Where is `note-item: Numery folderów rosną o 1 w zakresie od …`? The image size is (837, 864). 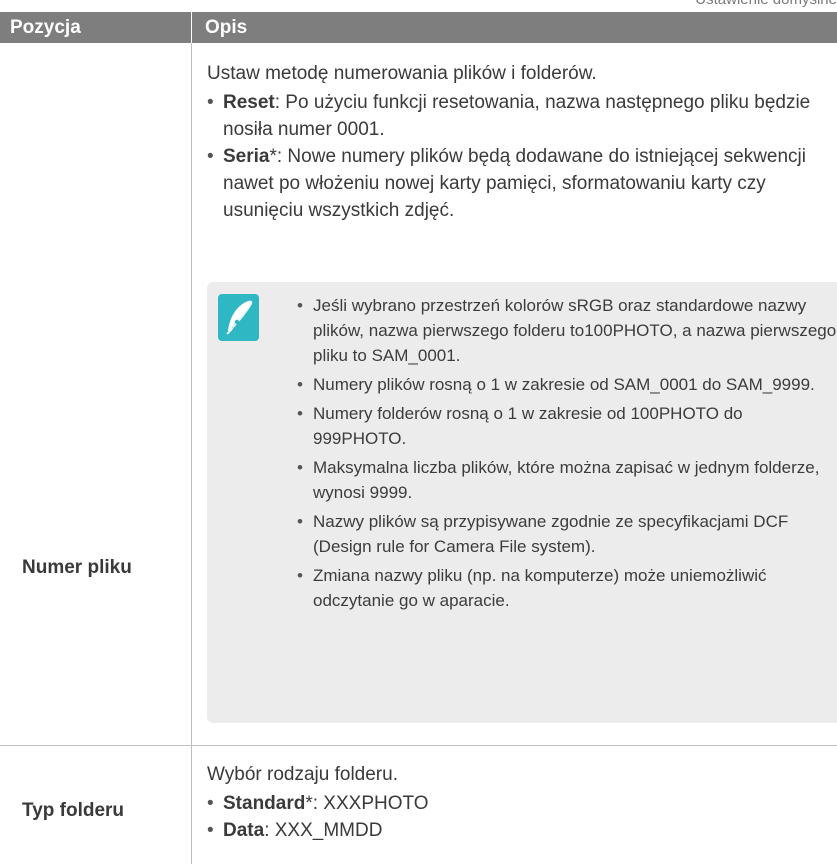 note-item: Numery folderów rosną o 1 w zakresie od … is located at coordinates (567, 426).